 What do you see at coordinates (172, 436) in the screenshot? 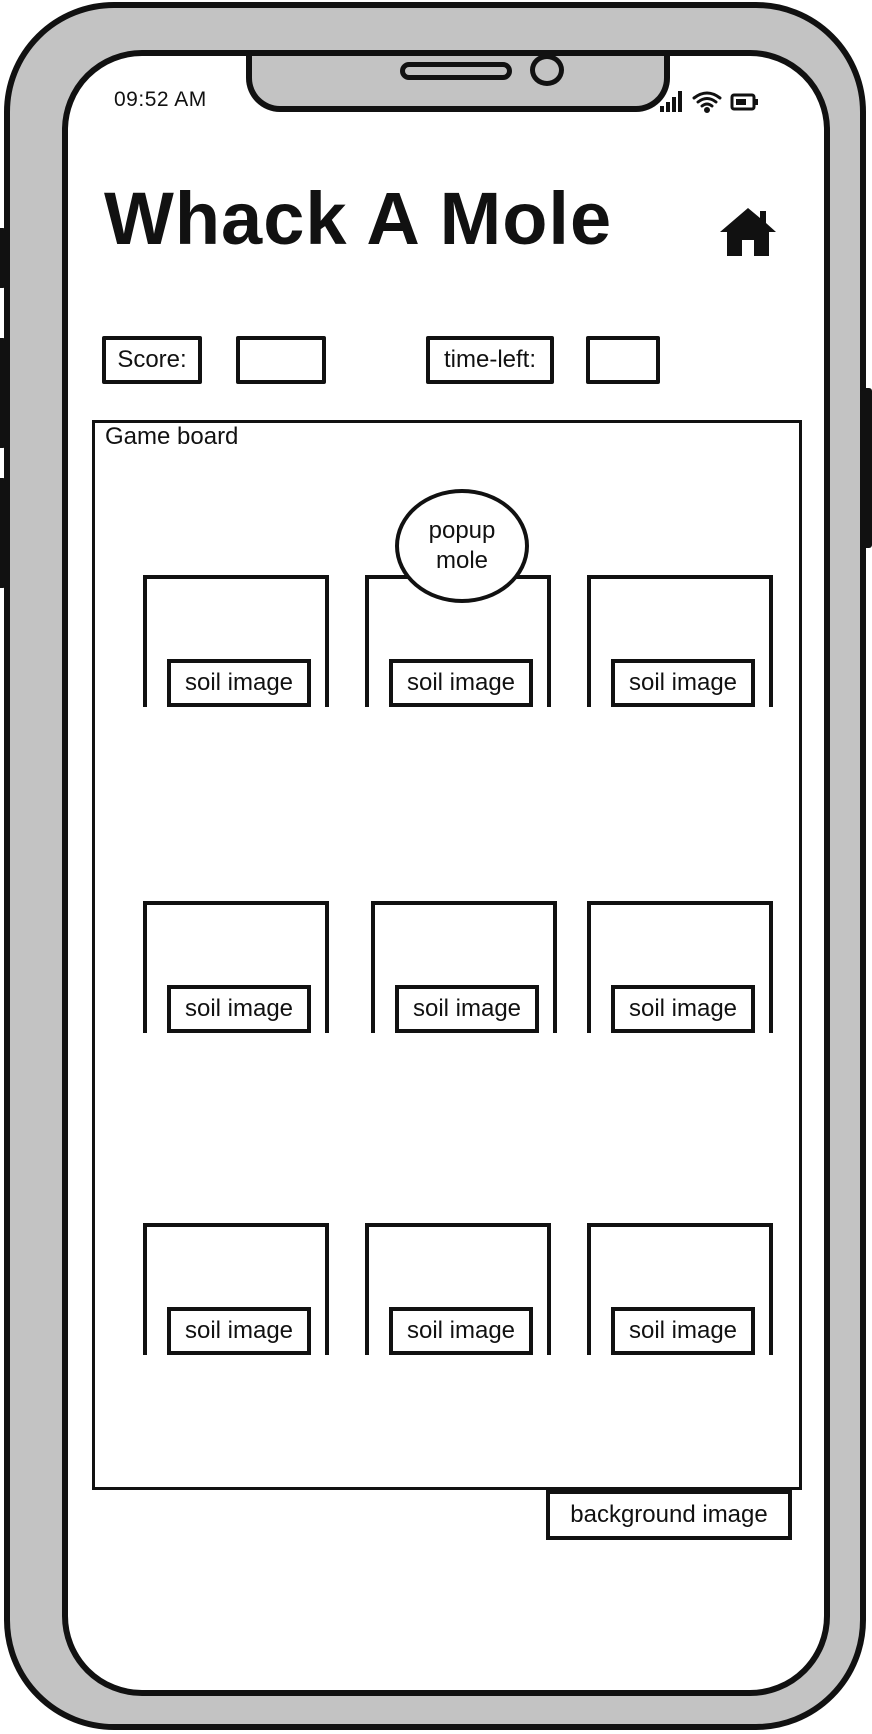
I see `game-board-label: Game board` at bounding box center [172, 436].